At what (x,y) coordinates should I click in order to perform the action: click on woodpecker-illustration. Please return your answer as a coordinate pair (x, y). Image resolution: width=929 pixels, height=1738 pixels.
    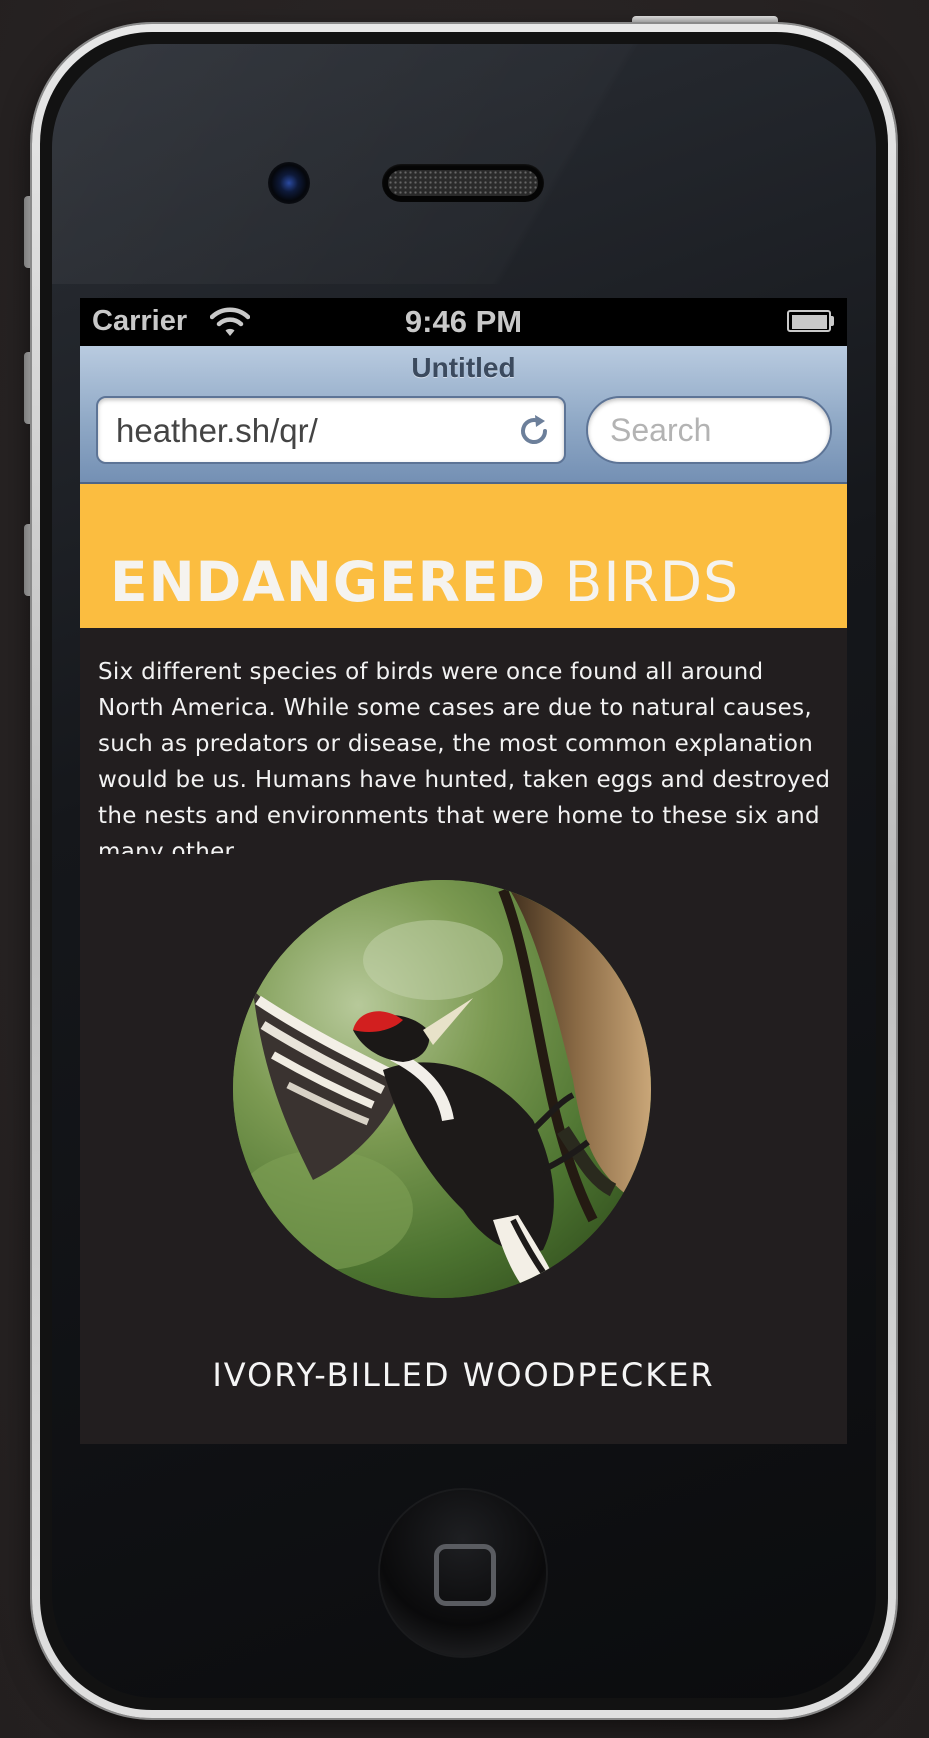
    Looking at the image, I should click on (442, 1089).